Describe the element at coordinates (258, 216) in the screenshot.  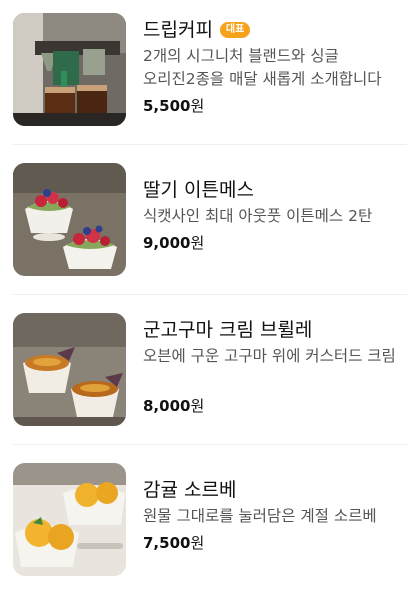
I see `menu-item-description: 식캣사인 최대 아웃풋 이튼메스 2탄` at that location.